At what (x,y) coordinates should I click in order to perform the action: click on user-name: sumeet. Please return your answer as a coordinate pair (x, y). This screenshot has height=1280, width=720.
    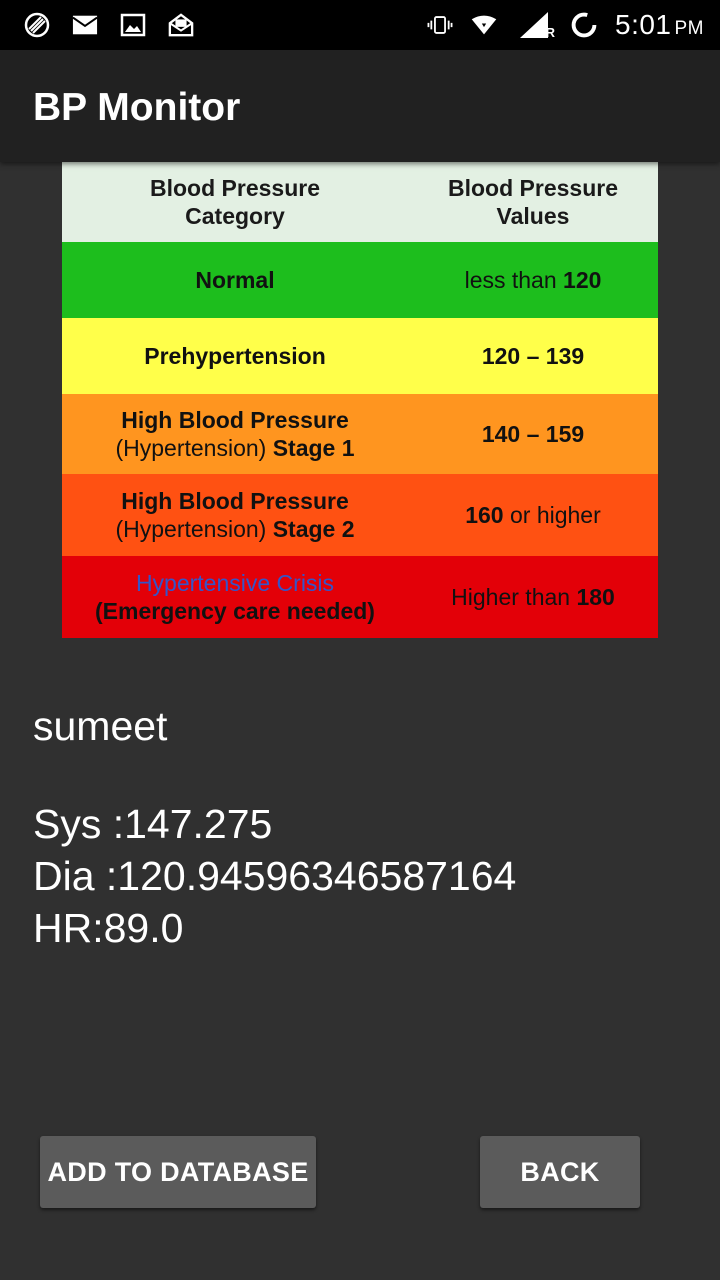
    Looking at the image, I should click on (100, 726).